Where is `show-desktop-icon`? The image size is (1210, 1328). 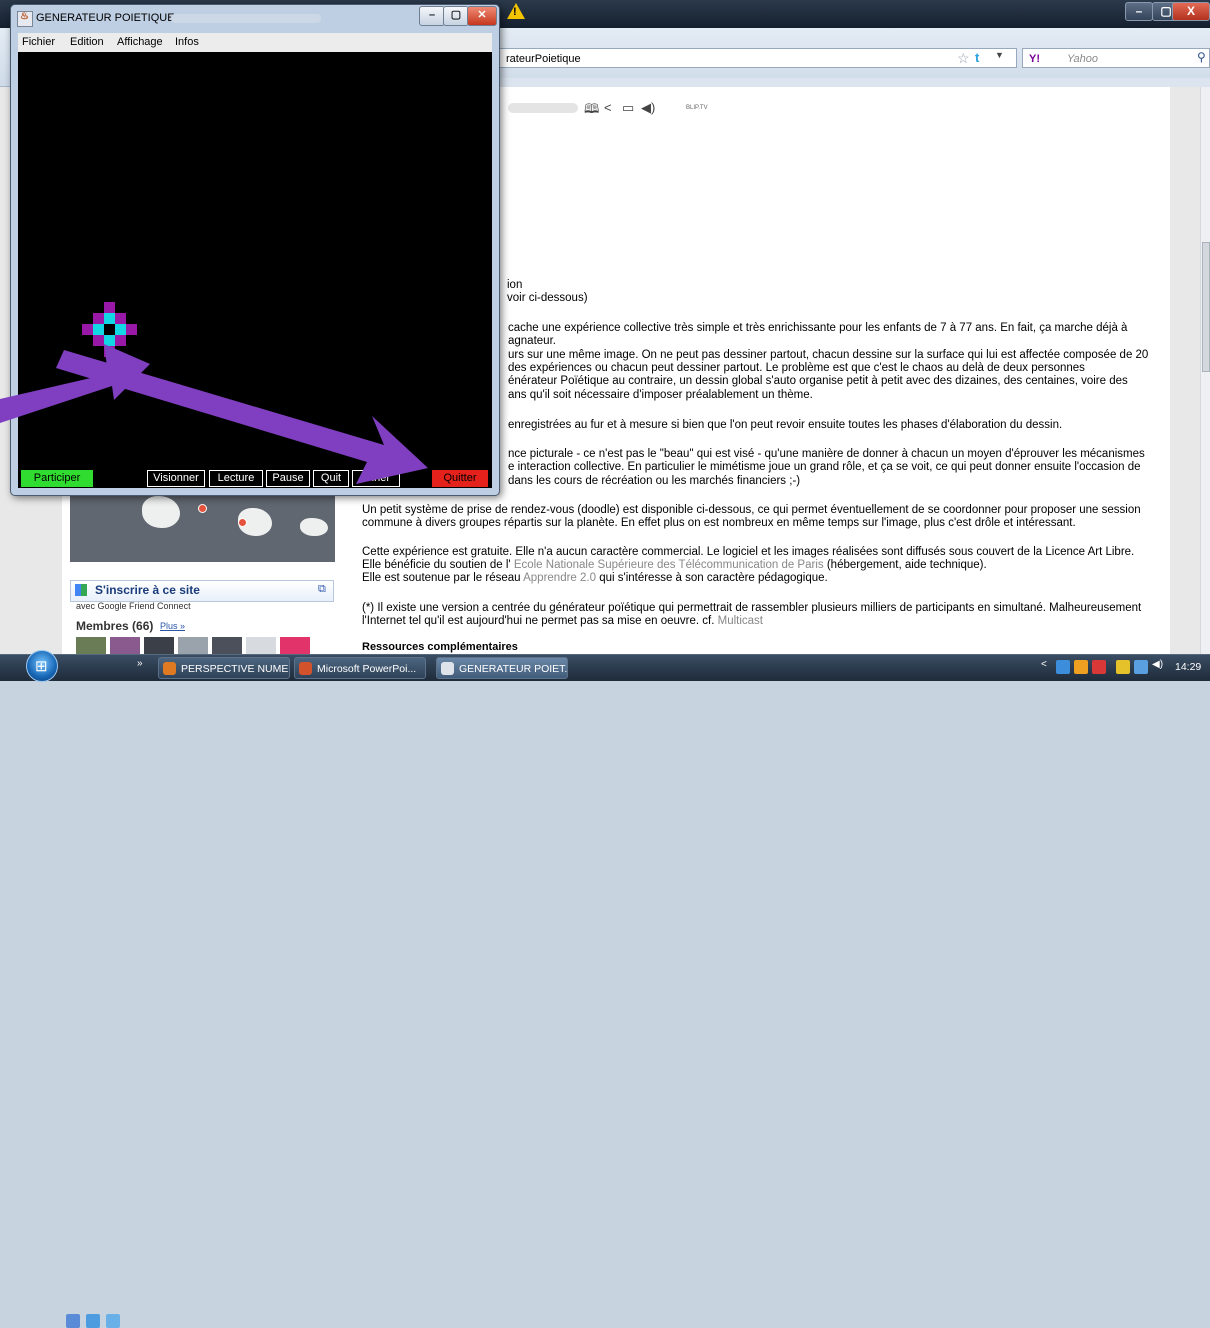
show-desktop-icon is located at coordinates (73, 1321).